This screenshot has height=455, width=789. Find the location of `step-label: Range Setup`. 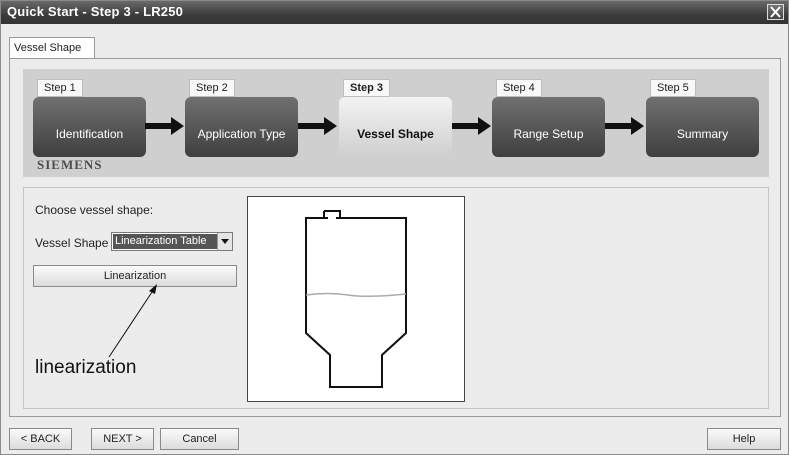

step-label: Range Setup is located at coordinates (548, 134).